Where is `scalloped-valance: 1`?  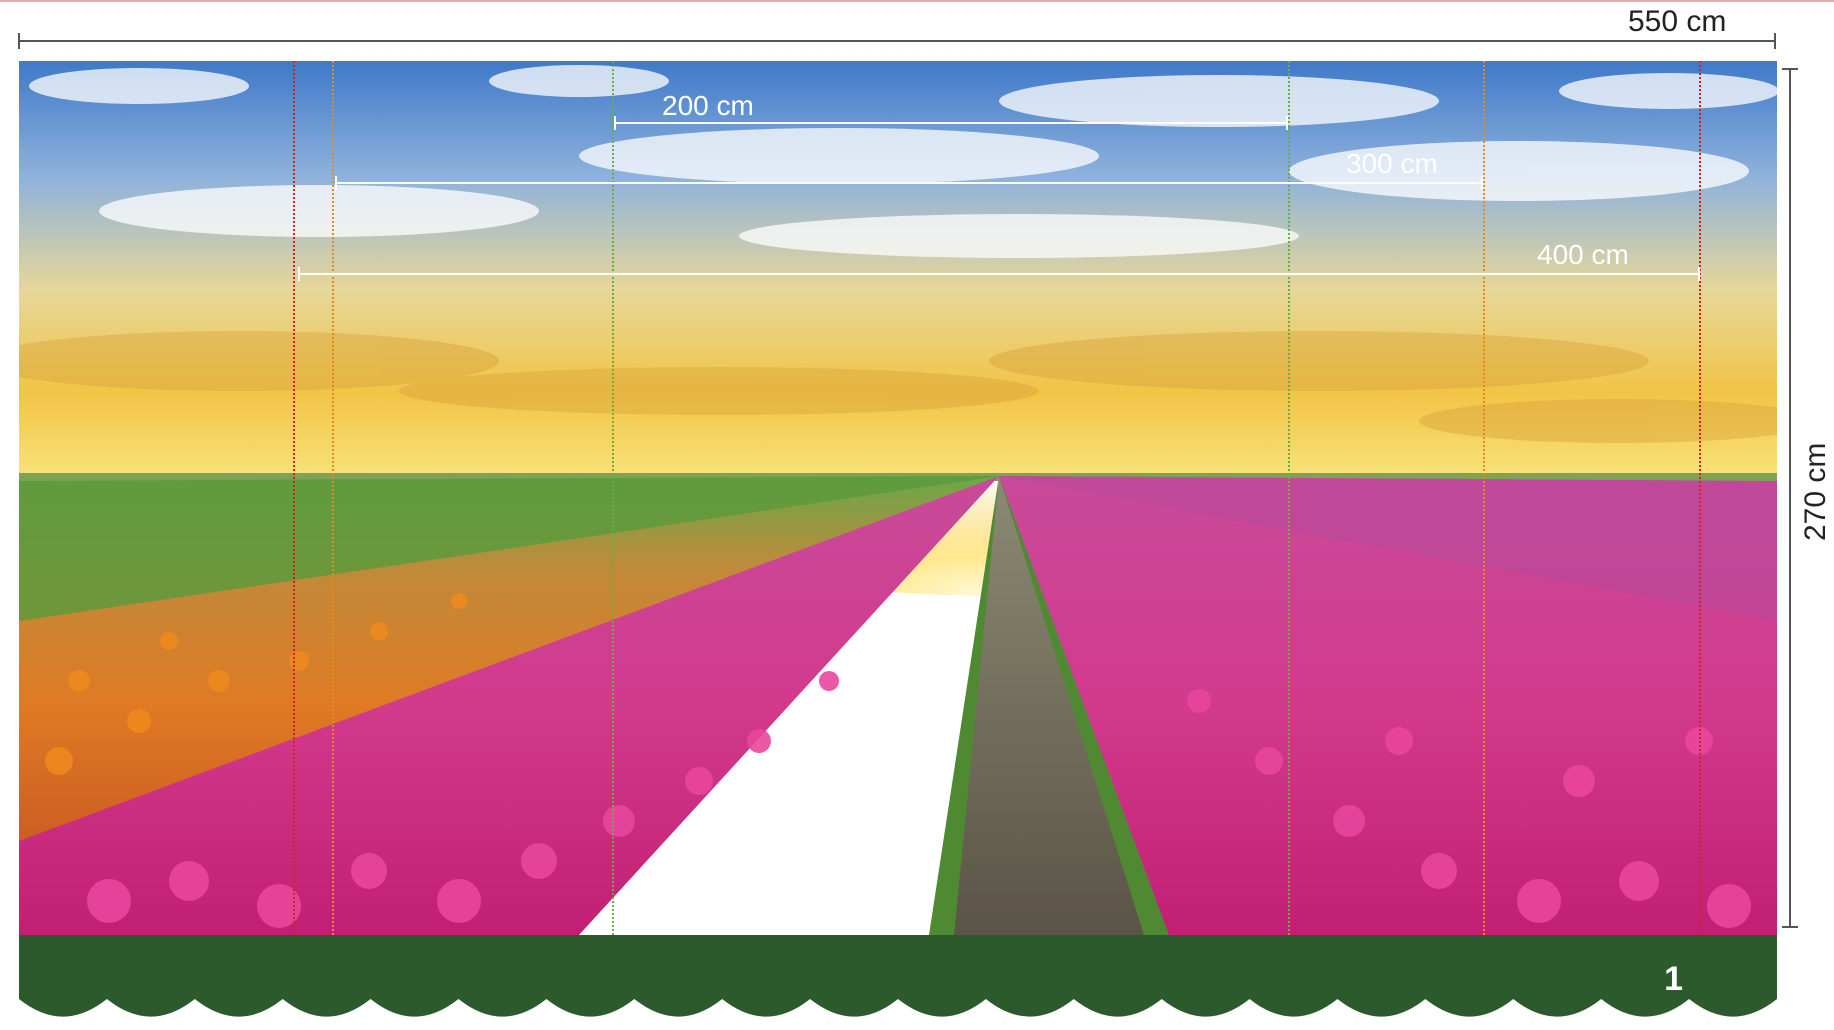
scalloped-valance: 1 is located at coordinates (898, 980).